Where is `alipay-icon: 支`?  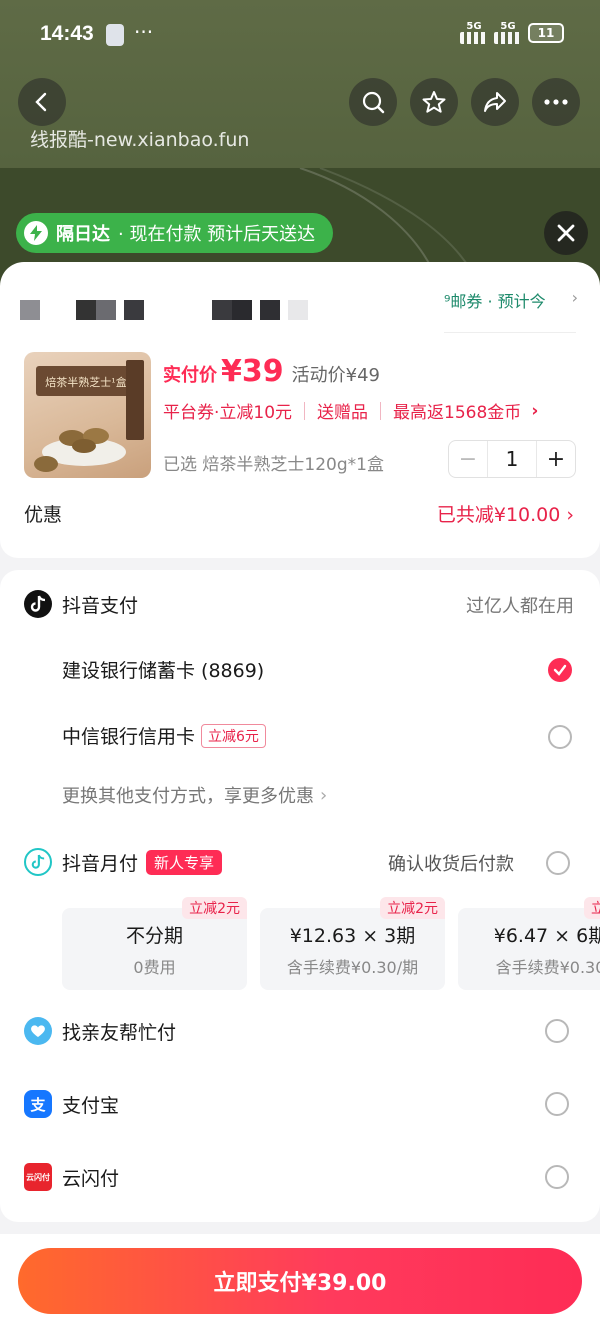
alipay-icon: 支 is located at coordinates (38, 1104).